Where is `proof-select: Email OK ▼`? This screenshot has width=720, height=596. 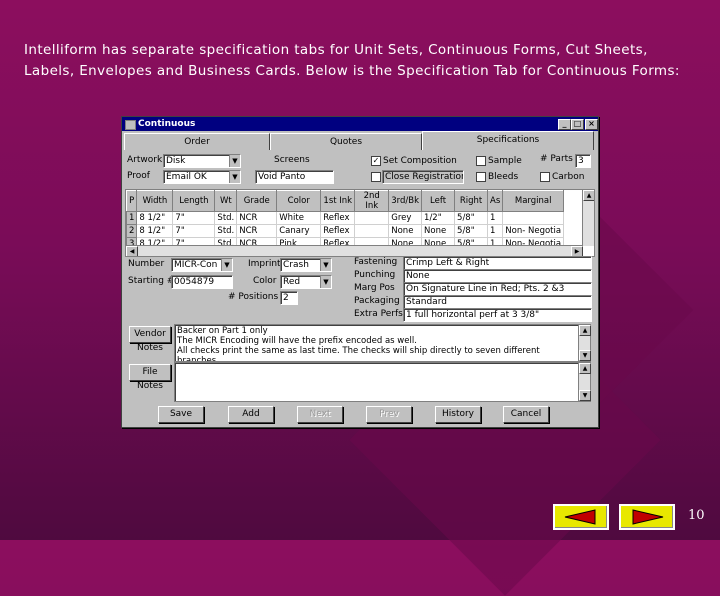 proof-select: Email OK ▼ is located at coordinates (202, 177).